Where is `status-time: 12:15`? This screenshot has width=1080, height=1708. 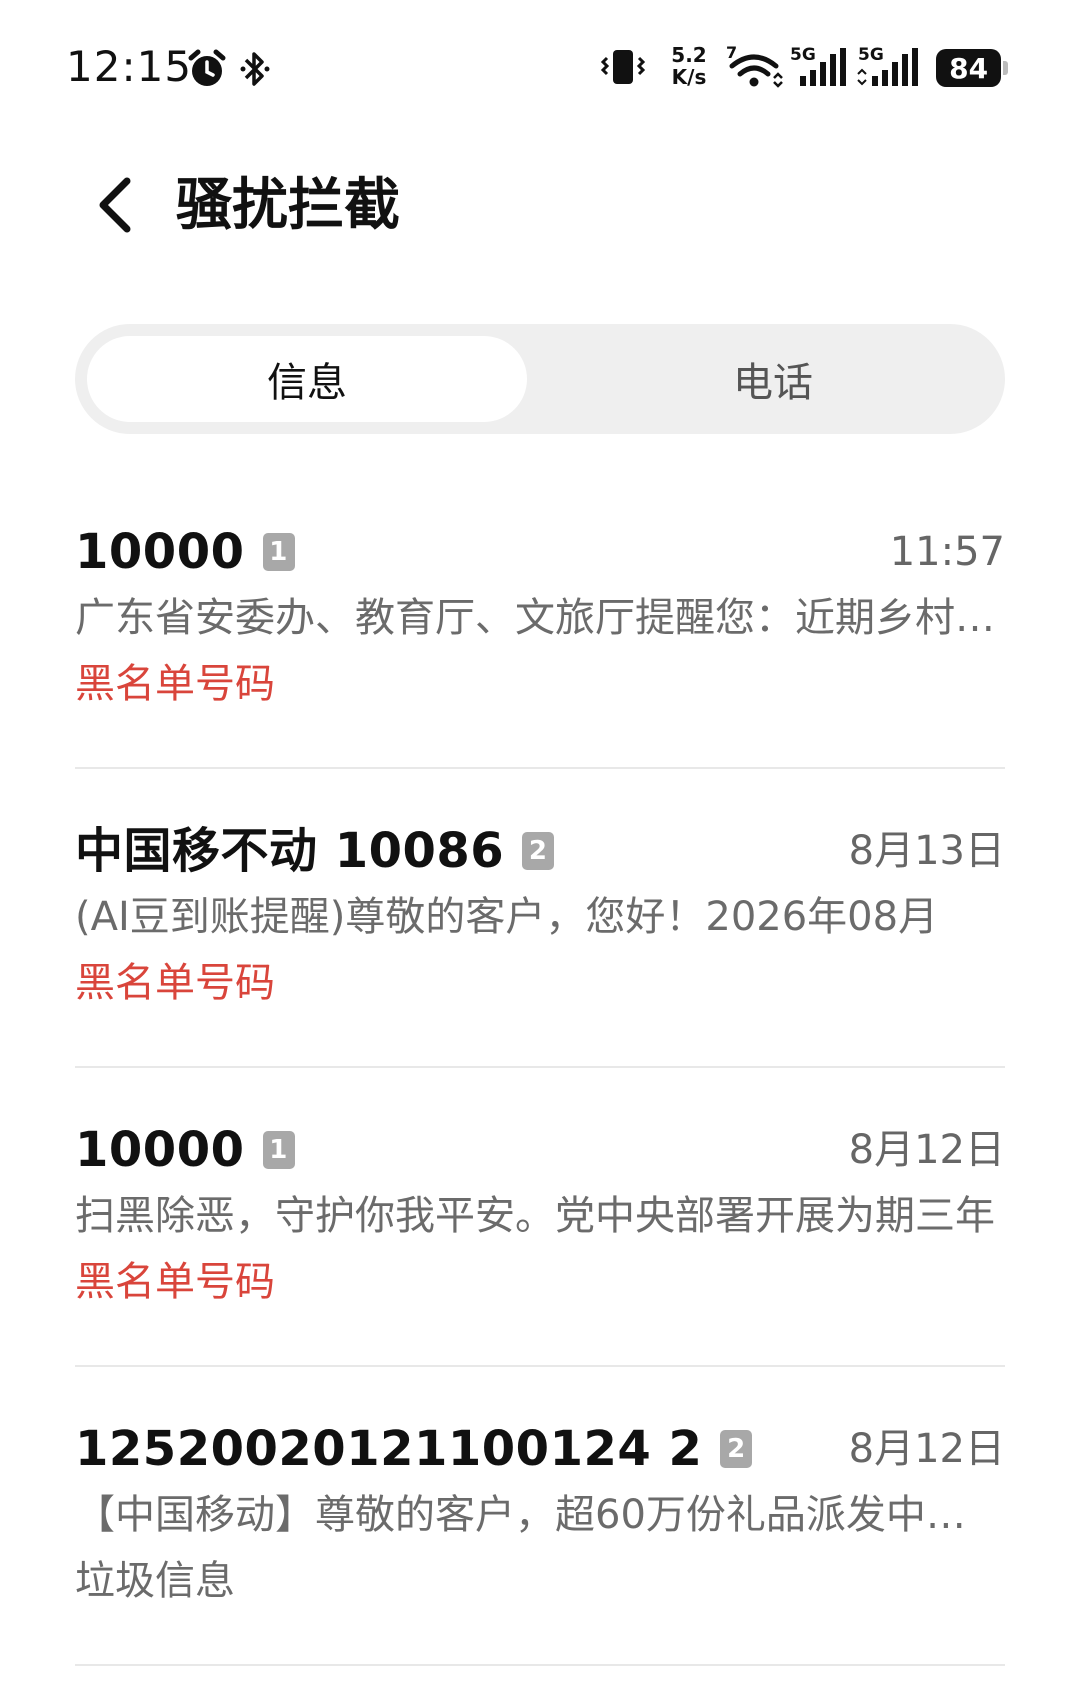 status-time: 12:15 is located at coordinates (129, 66).